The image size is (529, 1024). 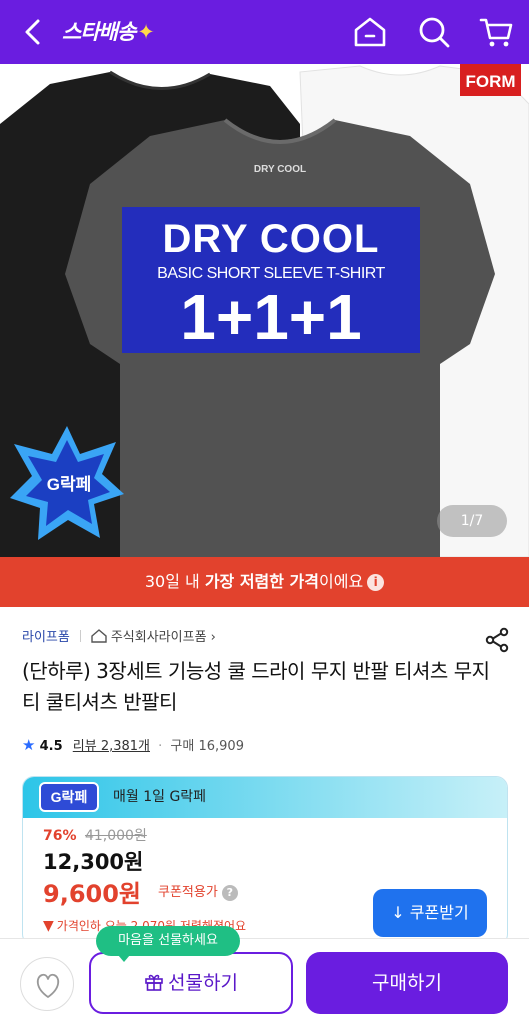 What do you see at coordinates (93, 862) in the screenshot?
I see `sale-price: 12,300원` at bounding box center [93, 862].